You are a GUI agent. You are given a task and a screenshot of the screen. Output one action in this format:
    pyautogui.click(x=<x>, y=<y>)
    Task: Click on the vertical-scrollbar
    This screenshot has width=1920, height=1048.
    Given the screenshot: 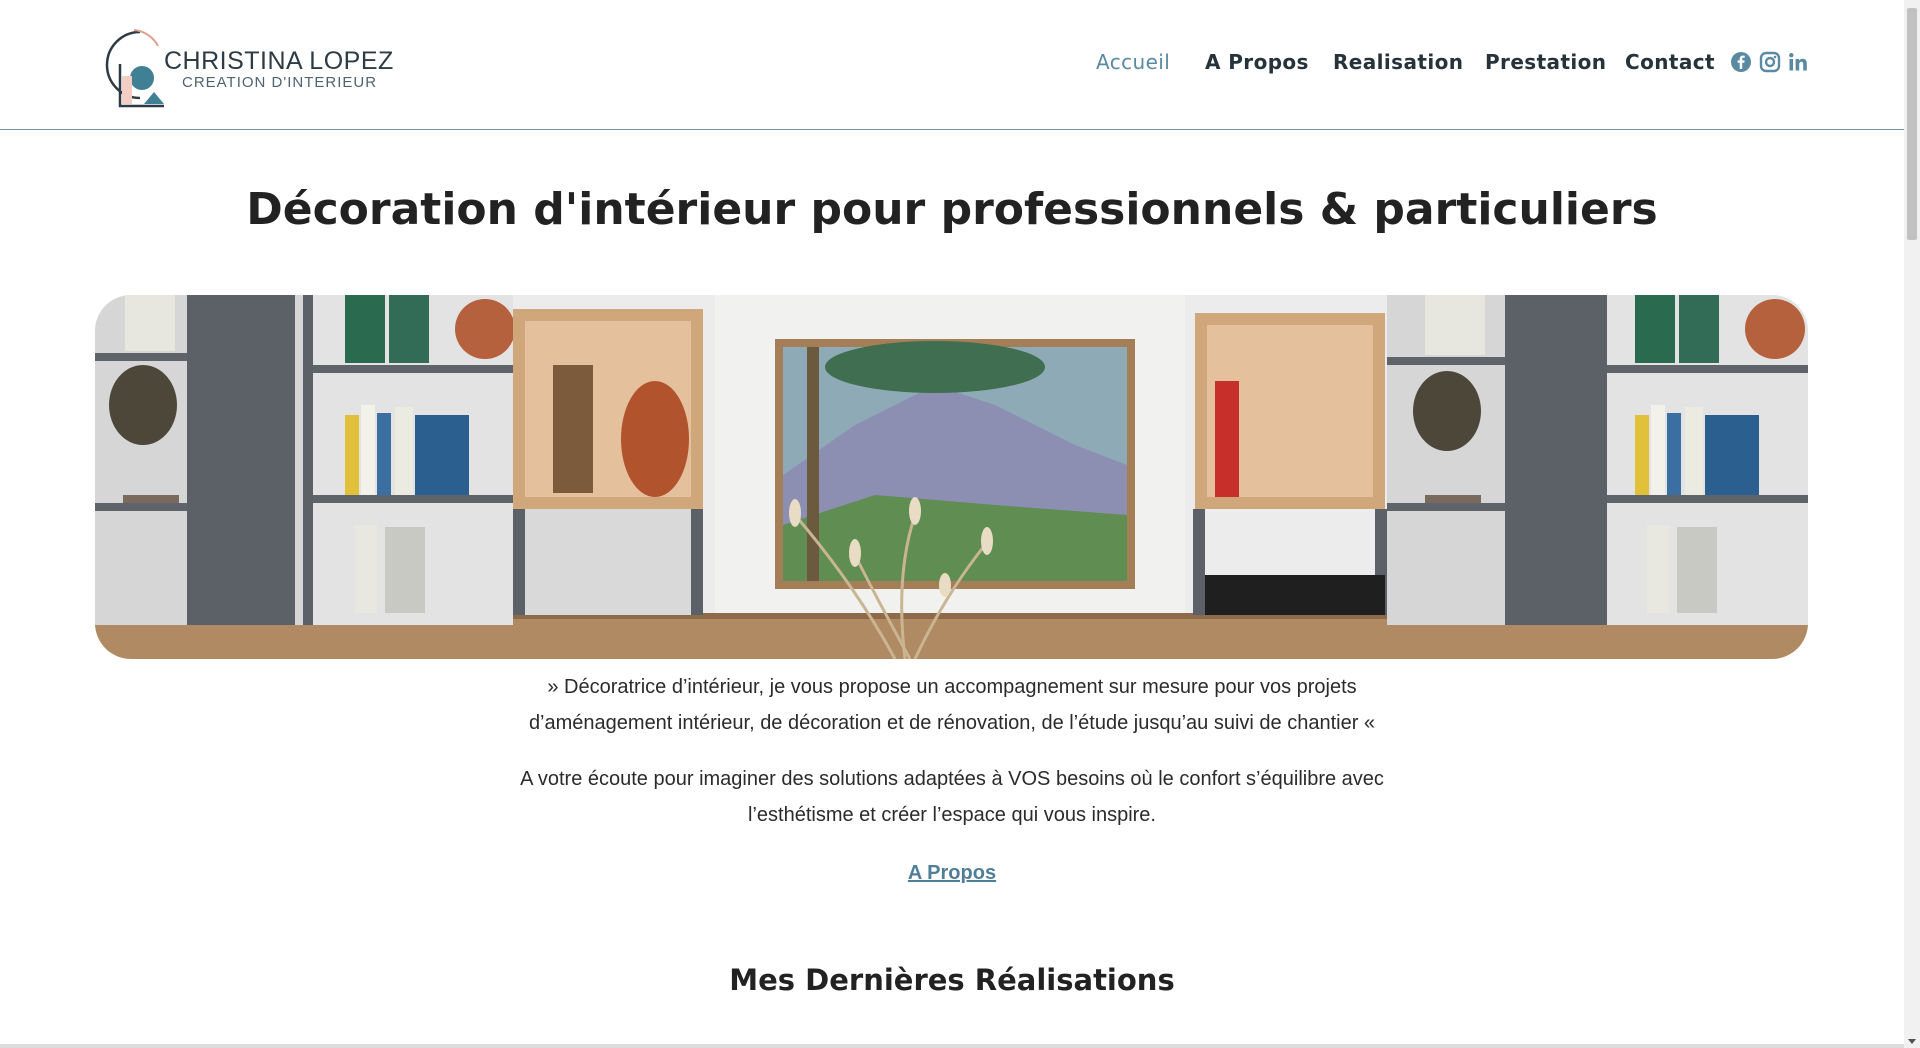 What is the action you would take?
    pyautogui.click(x=1912, y=524)
    